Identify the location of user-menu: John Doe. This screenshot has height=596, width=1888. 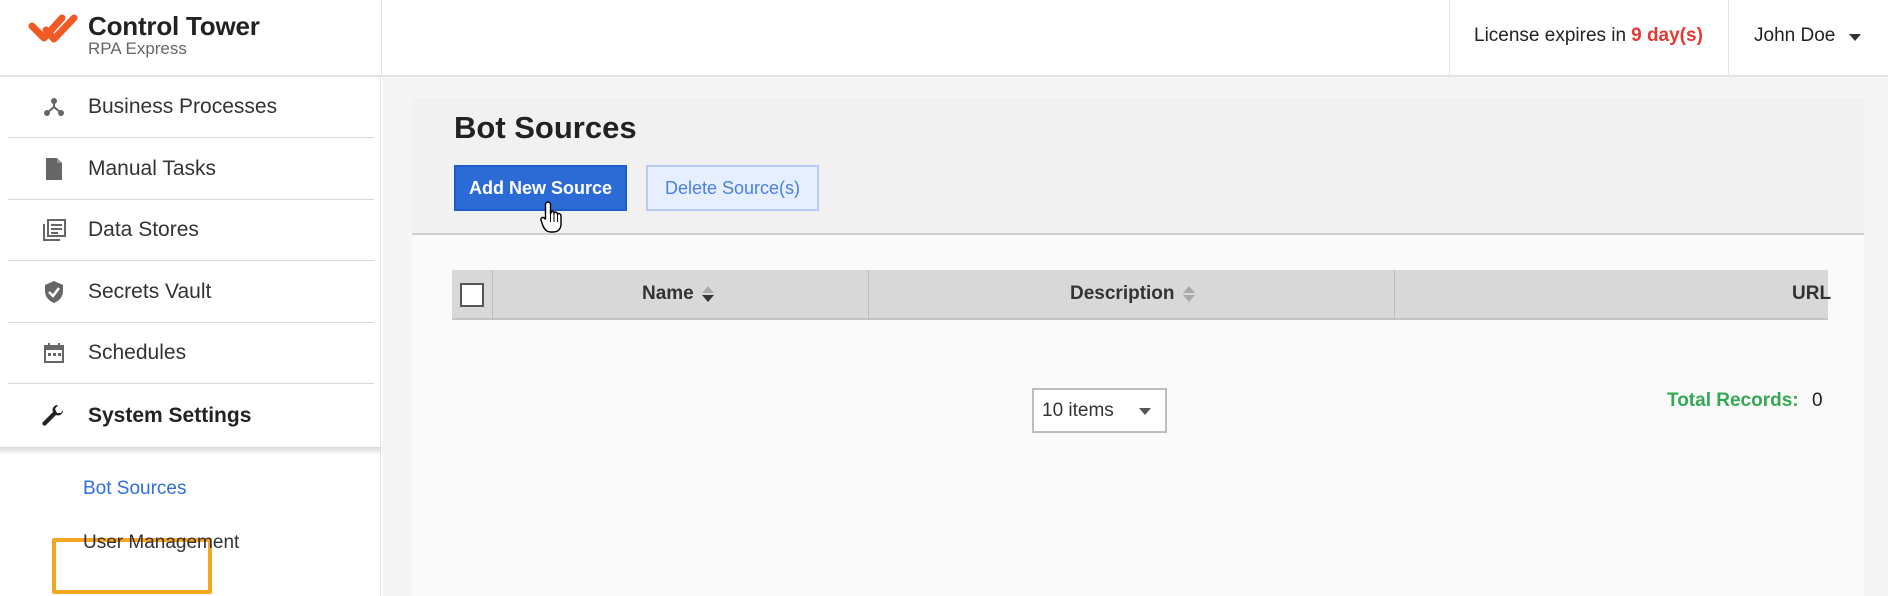
(1808, 36).